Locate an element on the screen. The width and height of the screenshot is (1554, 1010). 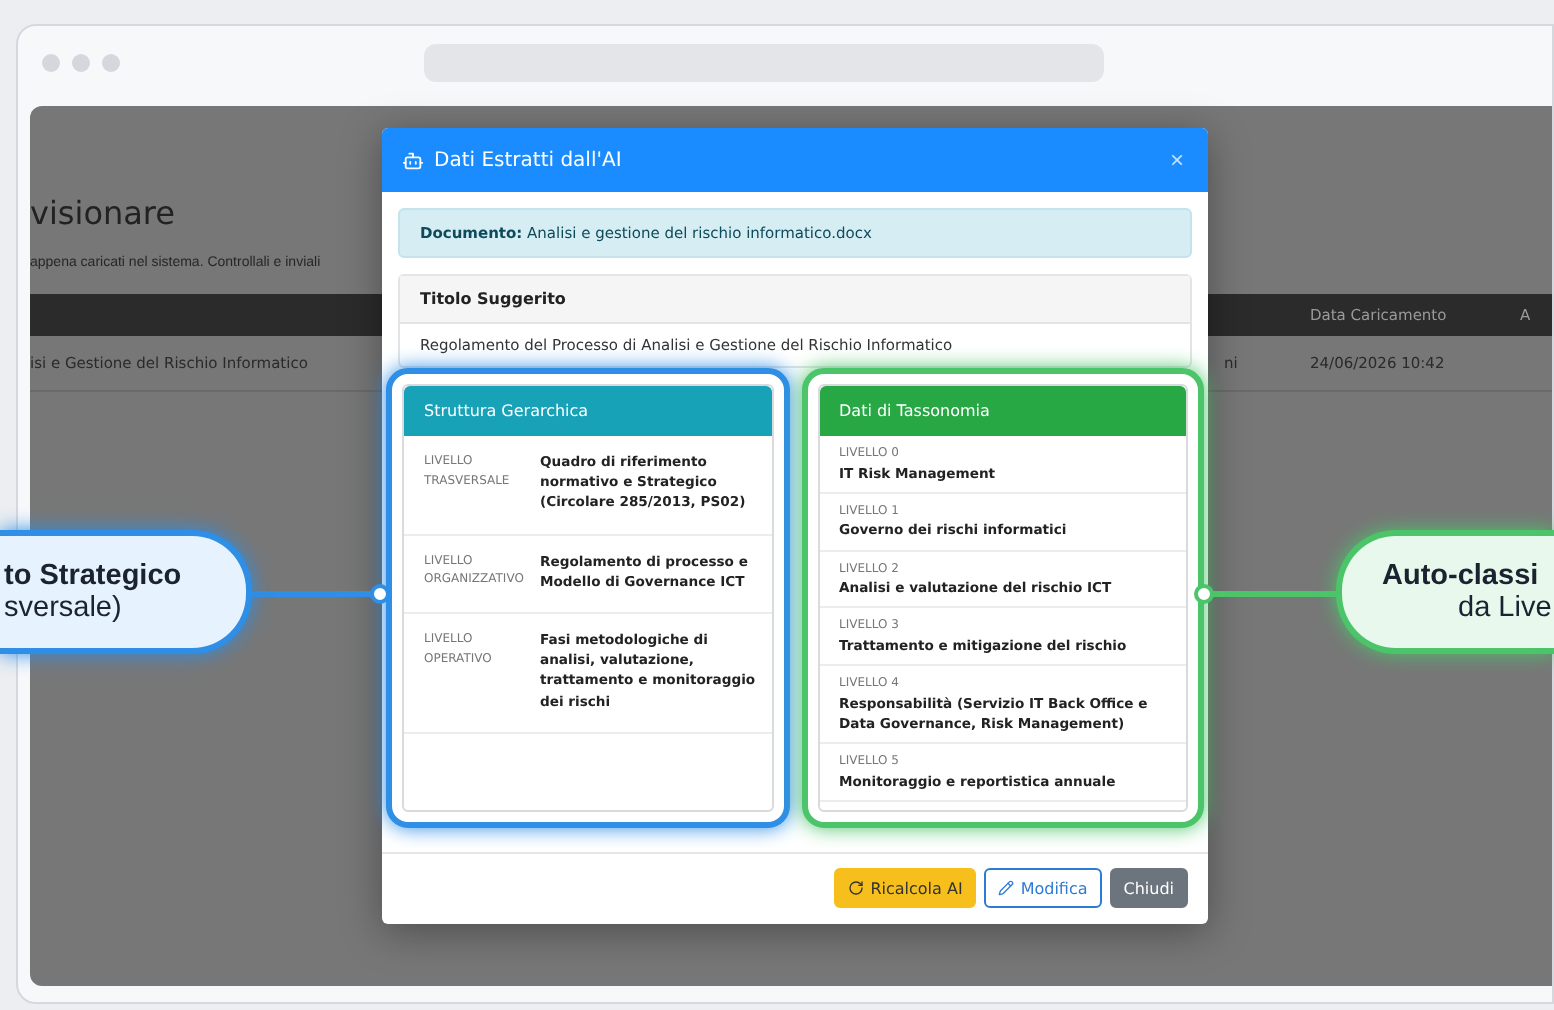
callout-title: to Strategico is located at coordinates (93, 576).